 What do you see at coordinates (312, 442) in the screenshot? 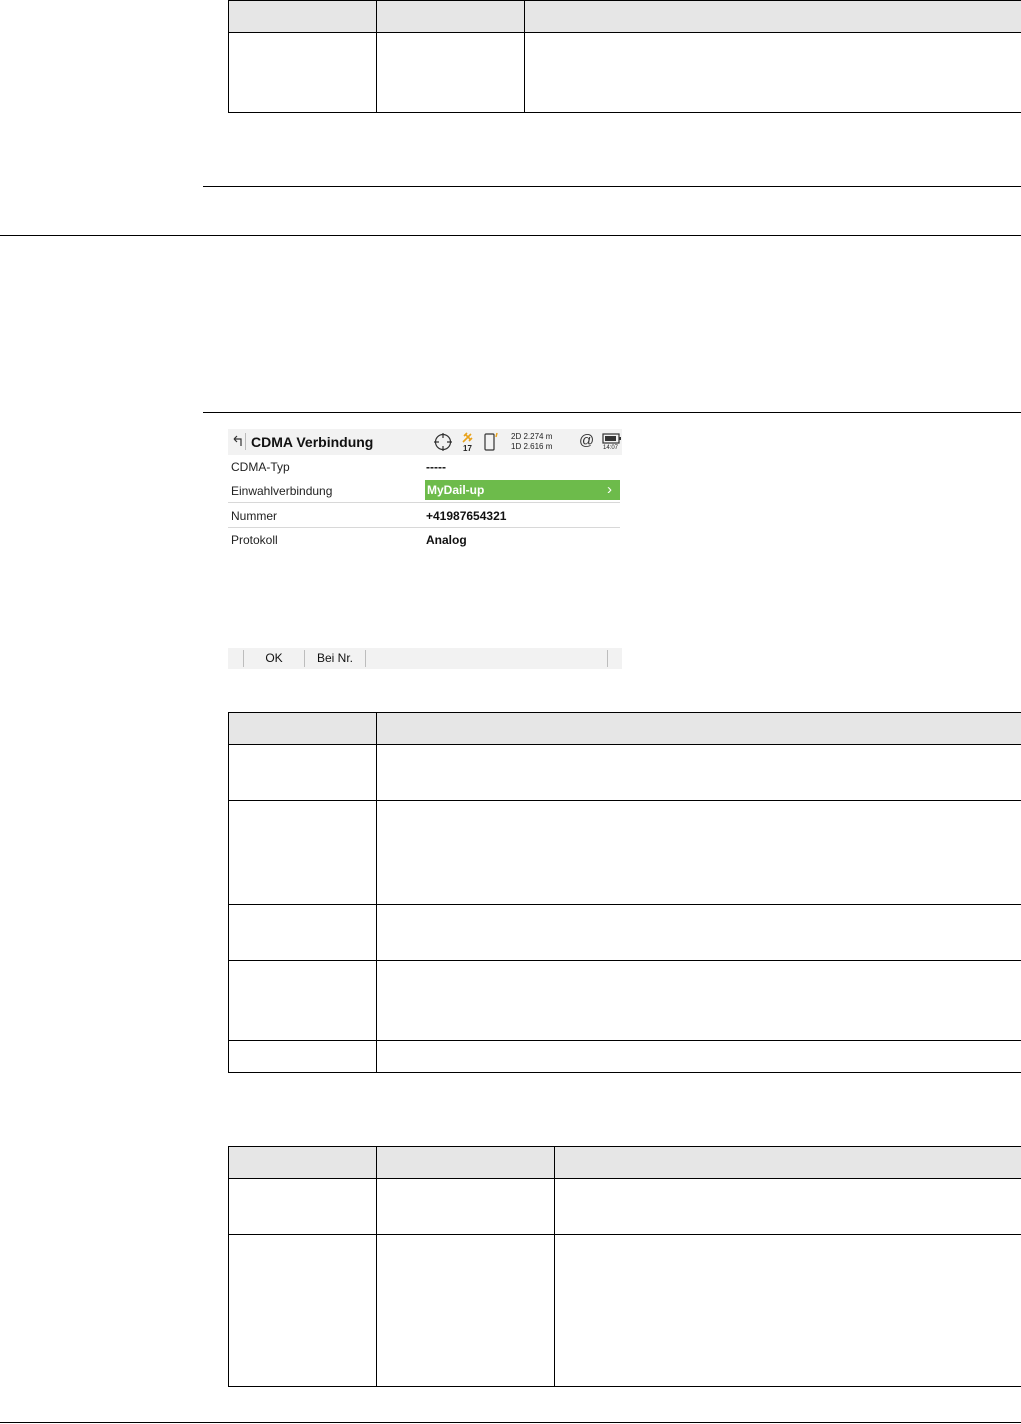
I see `screen-title: CDMA Verbindung` at bounding box center [312, 442].